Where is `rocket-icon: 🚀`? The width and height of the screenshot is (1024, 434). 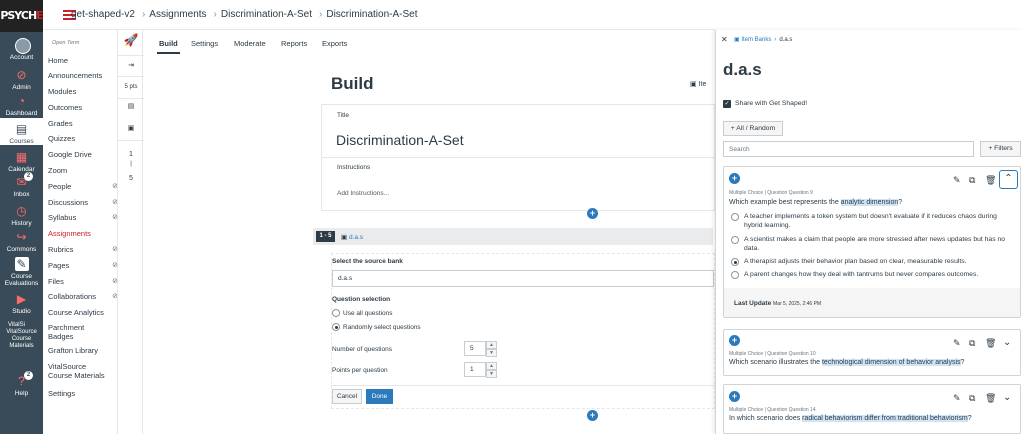
rocket-icon: 🚀 is located at coordinates (131, 40).